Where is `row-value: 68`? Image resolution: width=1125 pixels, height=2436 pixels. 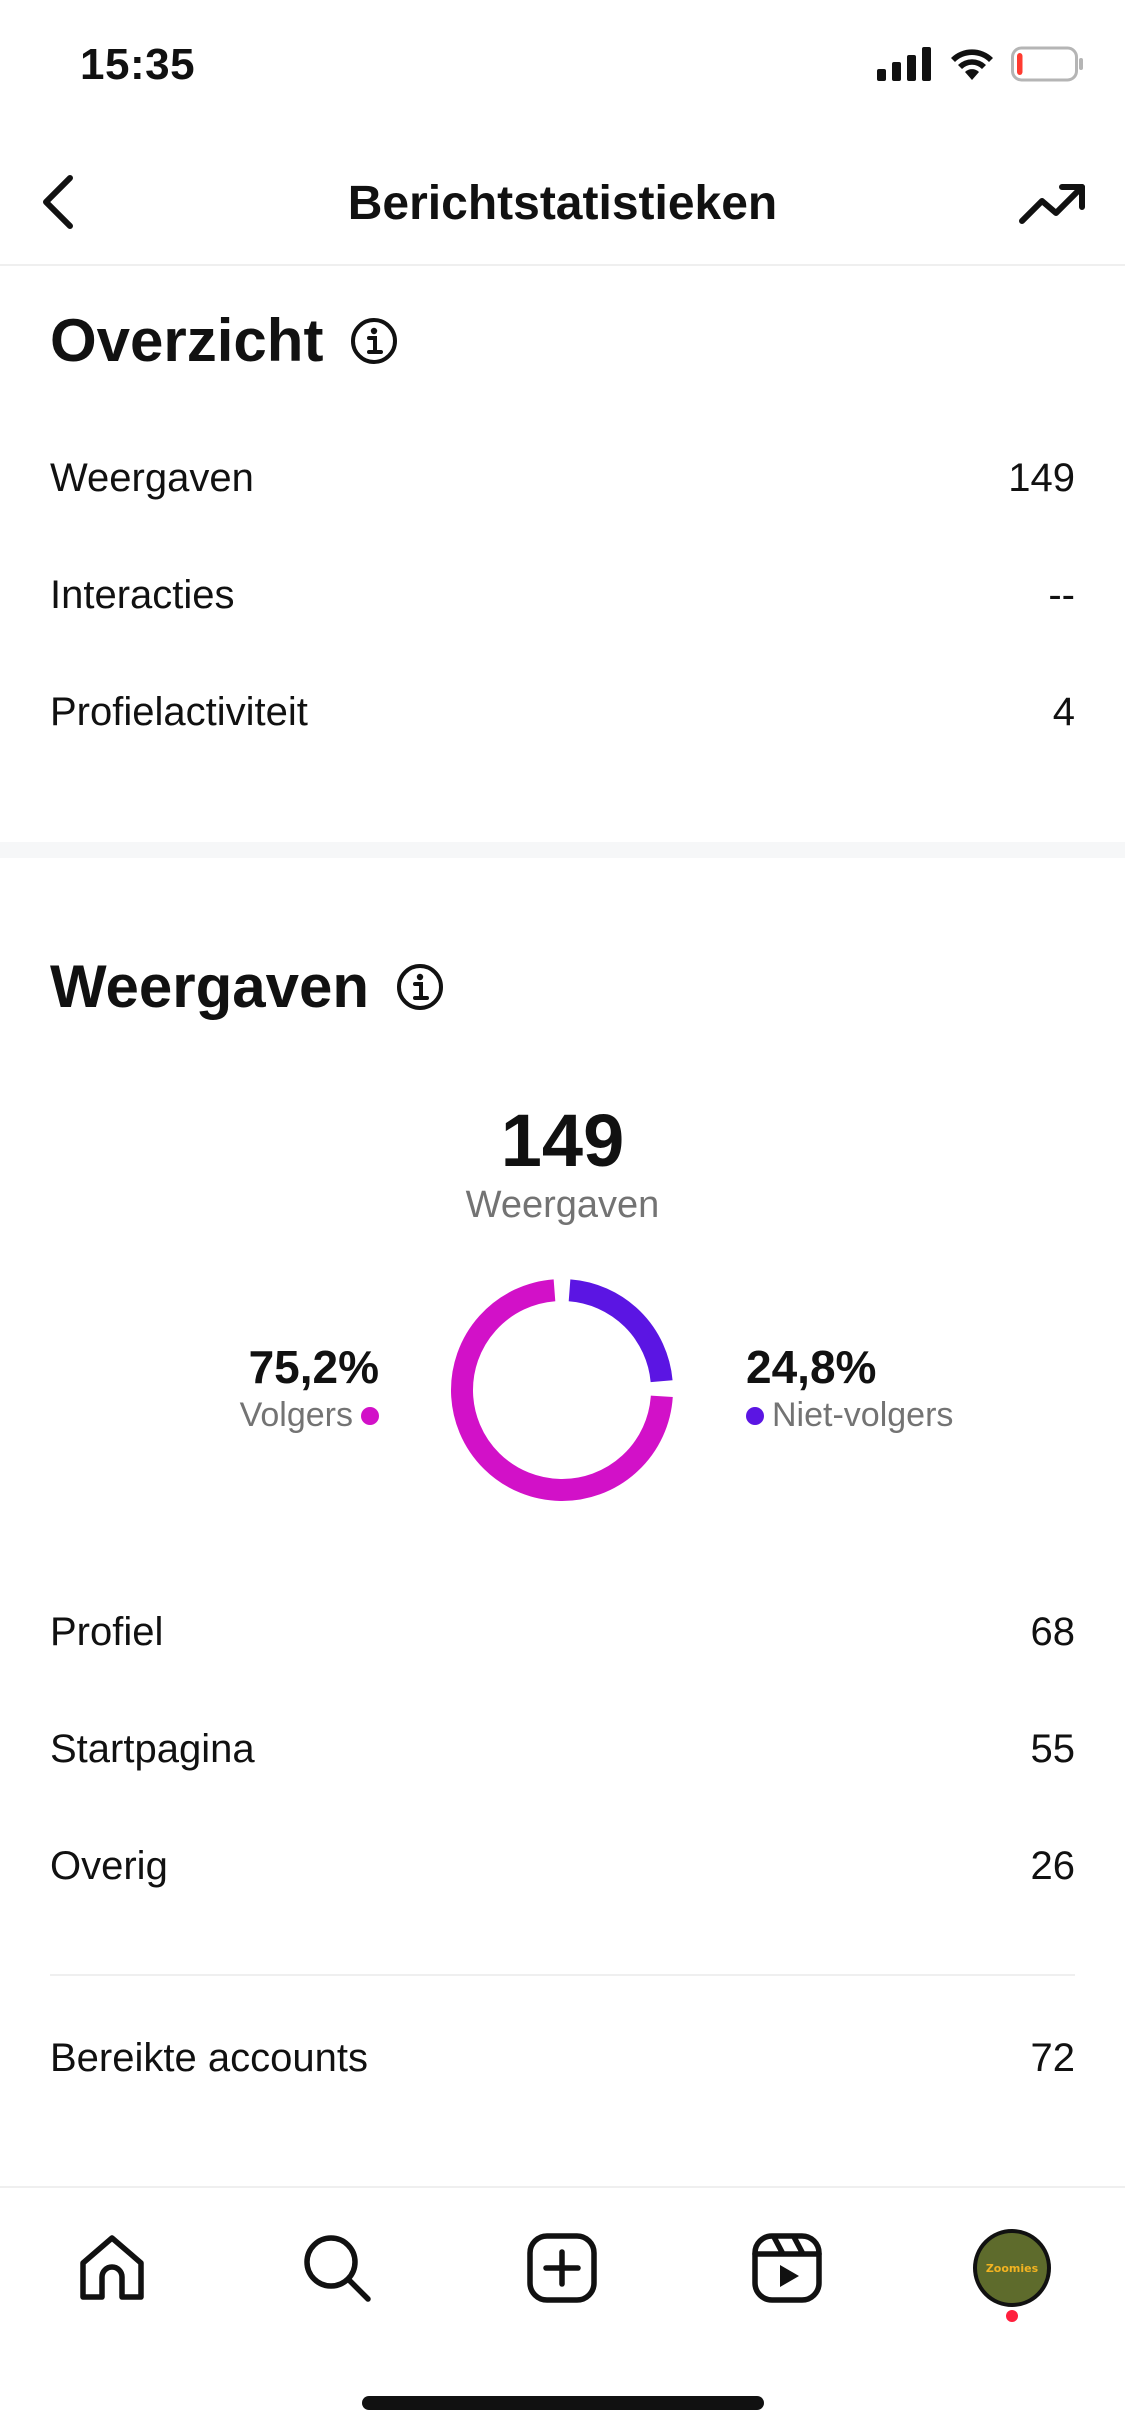
row-value: 68 is located at coordinates (1053, 1631).